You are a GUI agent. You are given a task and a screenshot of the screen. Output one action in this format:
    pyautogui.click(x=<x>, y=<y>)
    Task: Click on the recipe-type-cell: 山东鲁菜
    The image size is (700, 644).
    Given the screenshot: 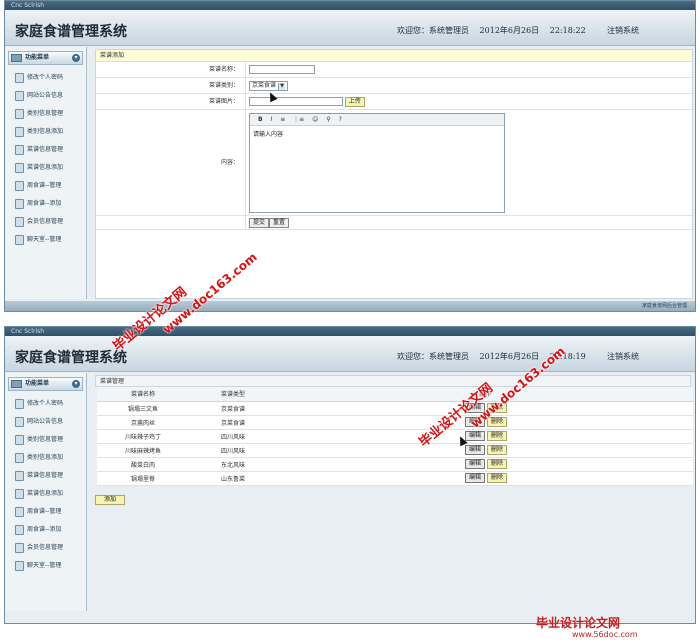 What is the action you would take?
    pyautogui.click(x=233, y=478)
    